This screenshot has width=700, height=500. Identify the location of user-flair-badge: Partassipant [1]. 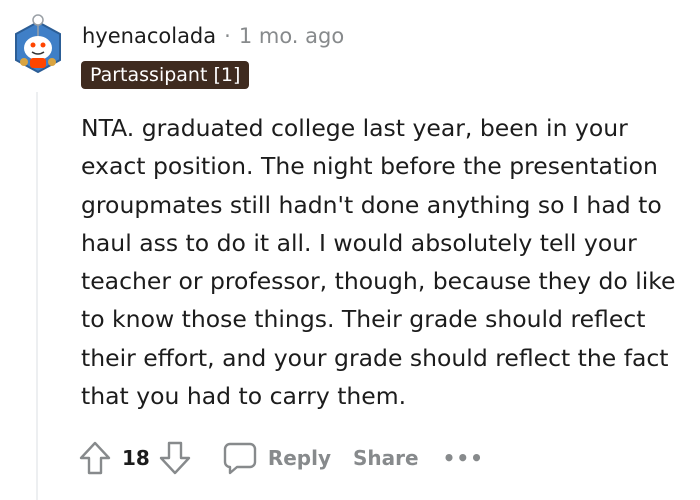
(165, 75).